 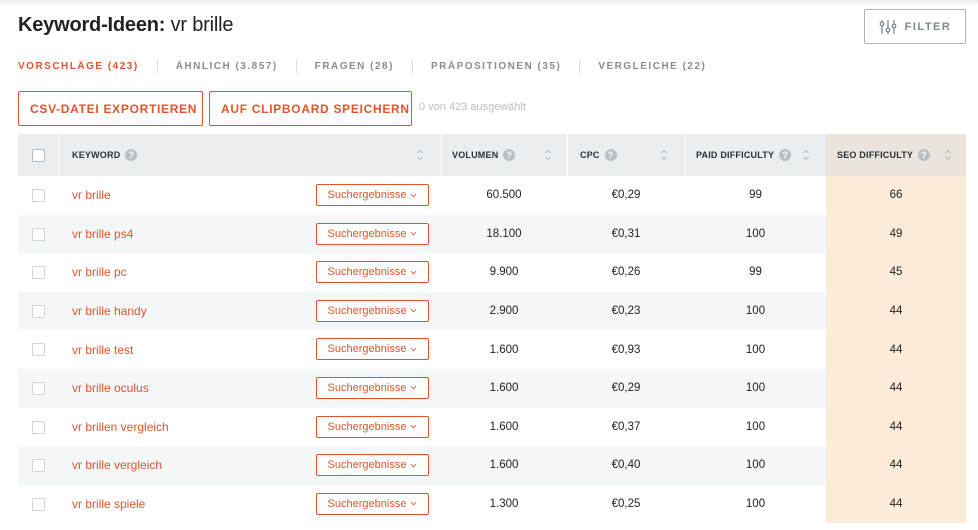 What do you see at coordinates (875, 155) in the screenshot?
I see `column-header-seo-label: SEO DIFFICULTY` at bounding box center [875, 155].